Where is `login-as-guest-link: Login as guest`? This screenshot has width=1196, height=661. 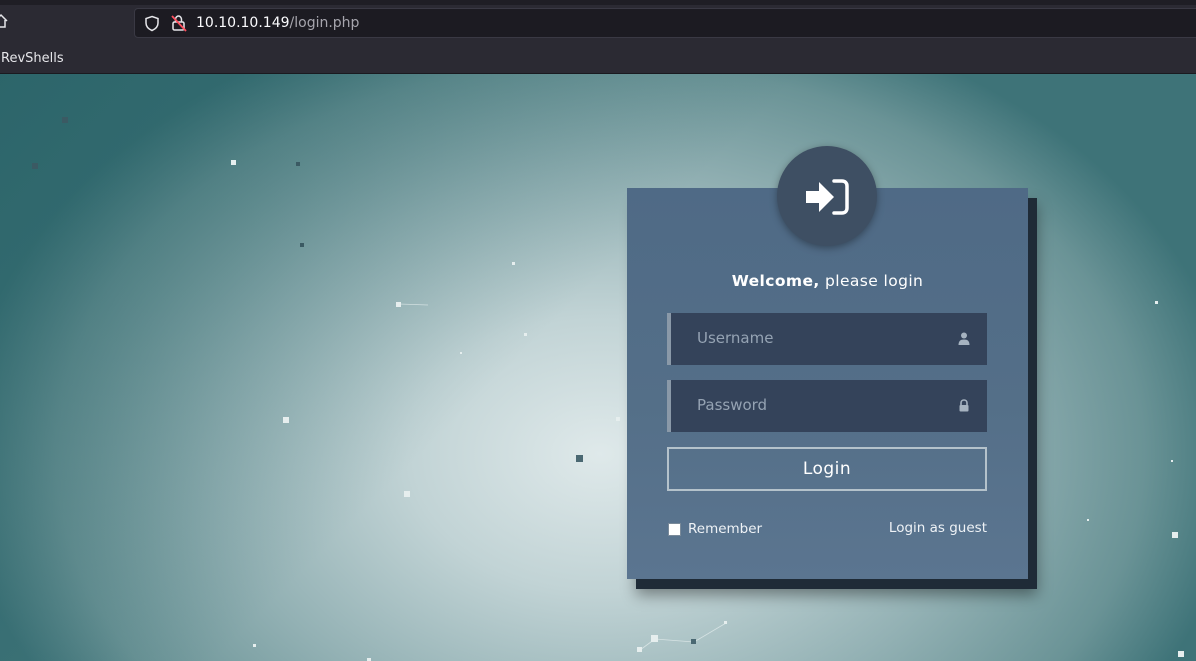 login-as-guest-link: Login as guest is located at coordinates (918, 528).